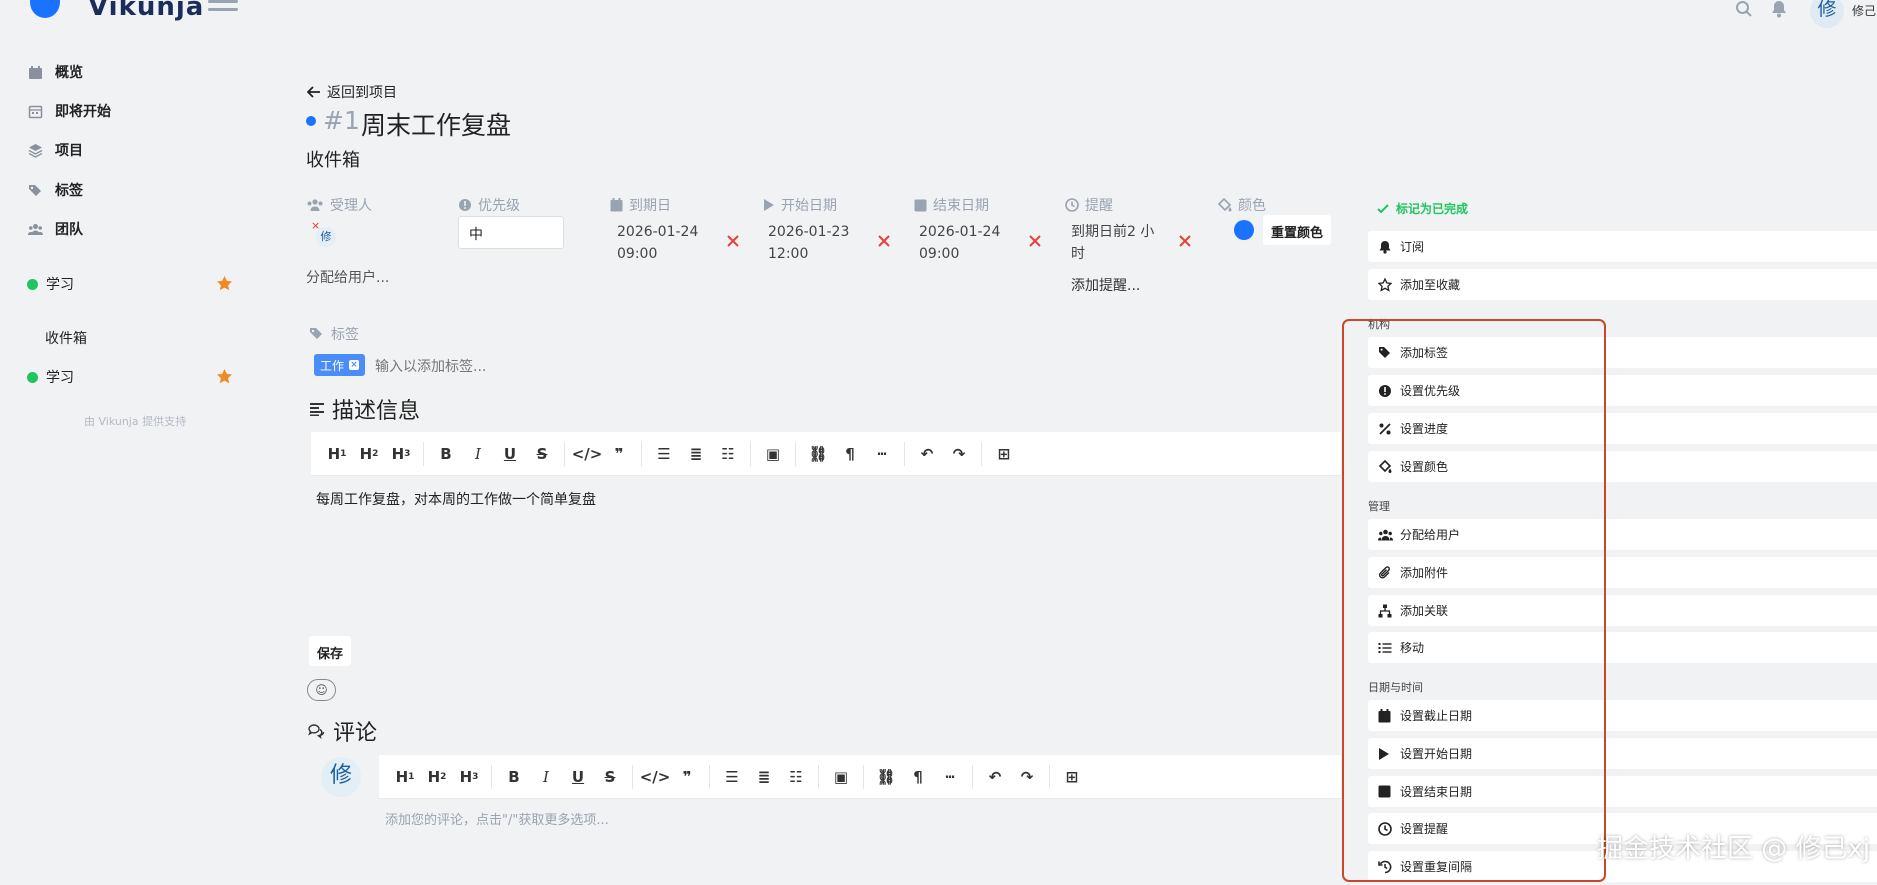  I want to click on sidebar-item-label: 项目, so click(69, 151).